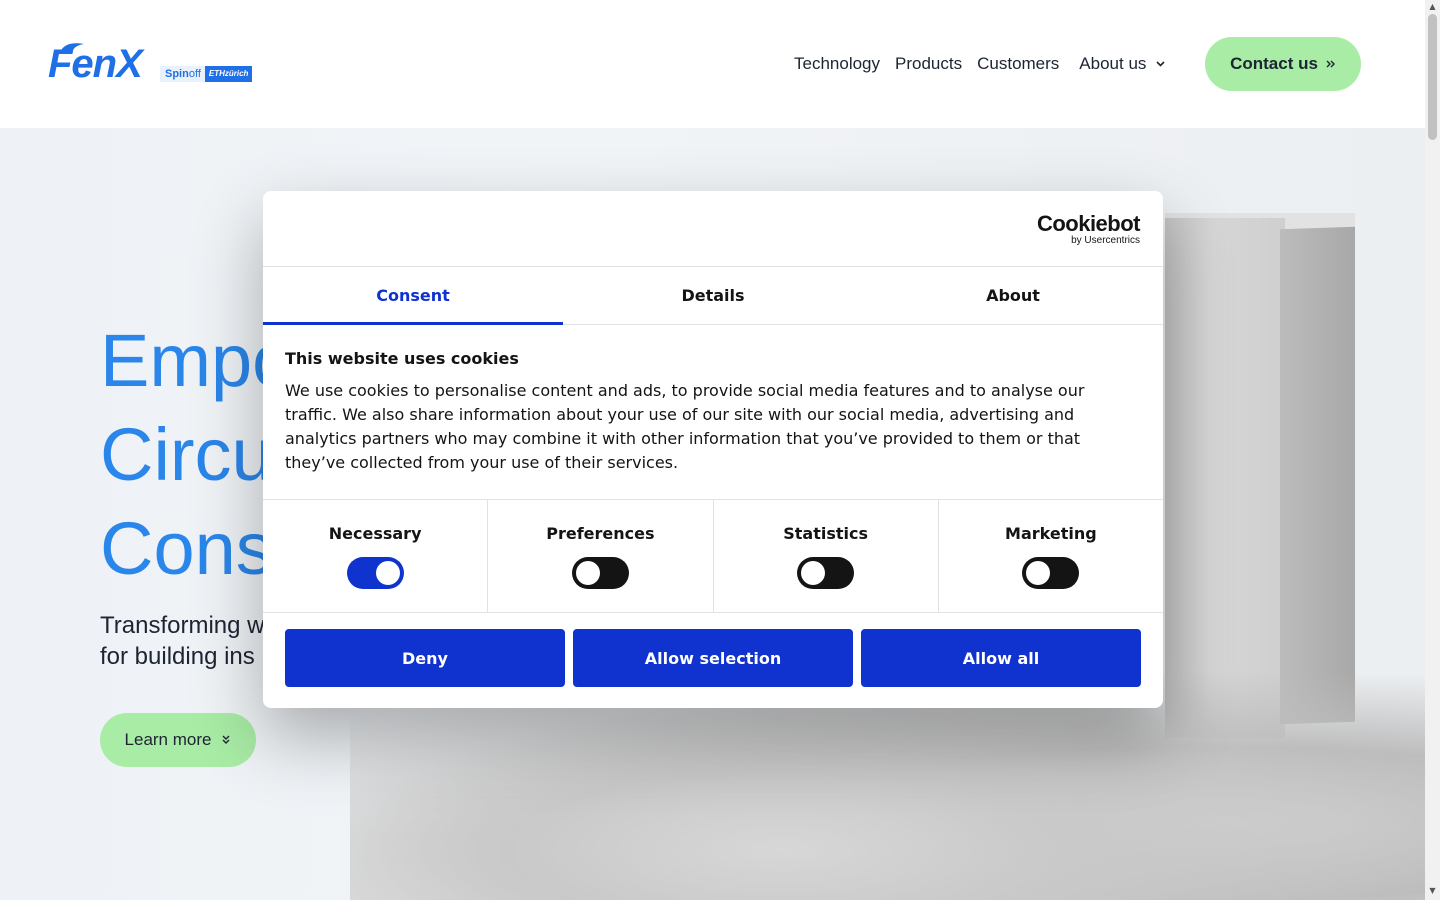  I want to click on dialog-actions: Deny Allow selection Allow all, so click(713, 650).